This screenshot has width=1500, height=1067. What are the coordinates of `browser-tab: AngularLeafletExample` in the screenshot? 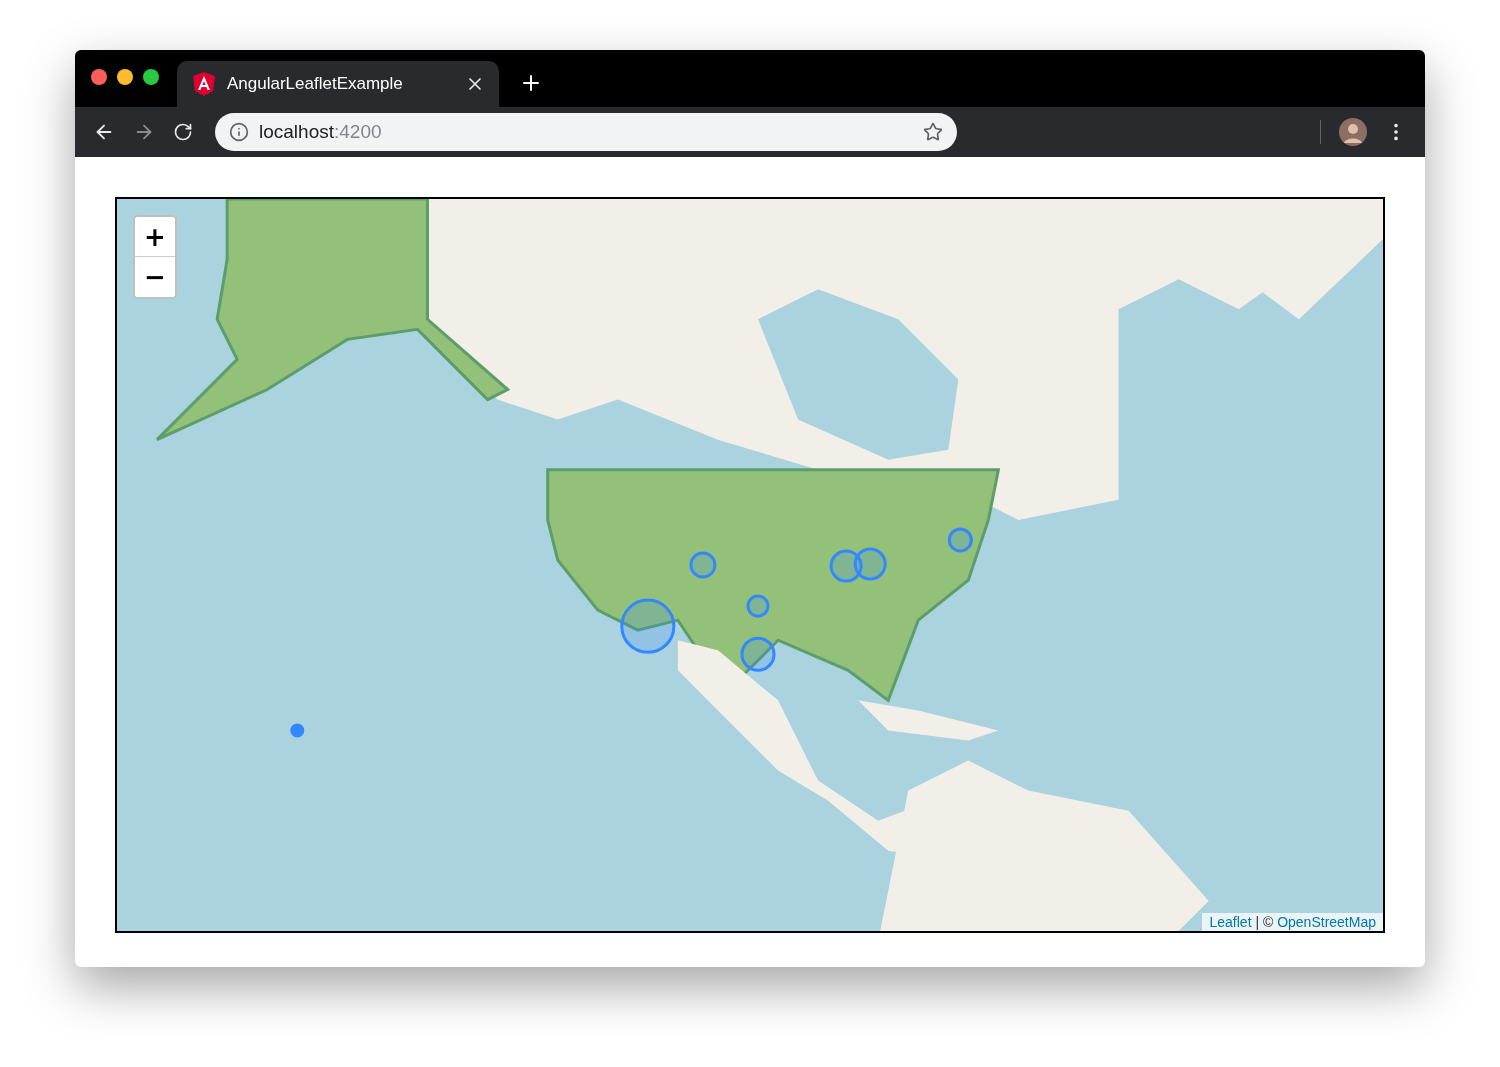 It's located at (338, 84).